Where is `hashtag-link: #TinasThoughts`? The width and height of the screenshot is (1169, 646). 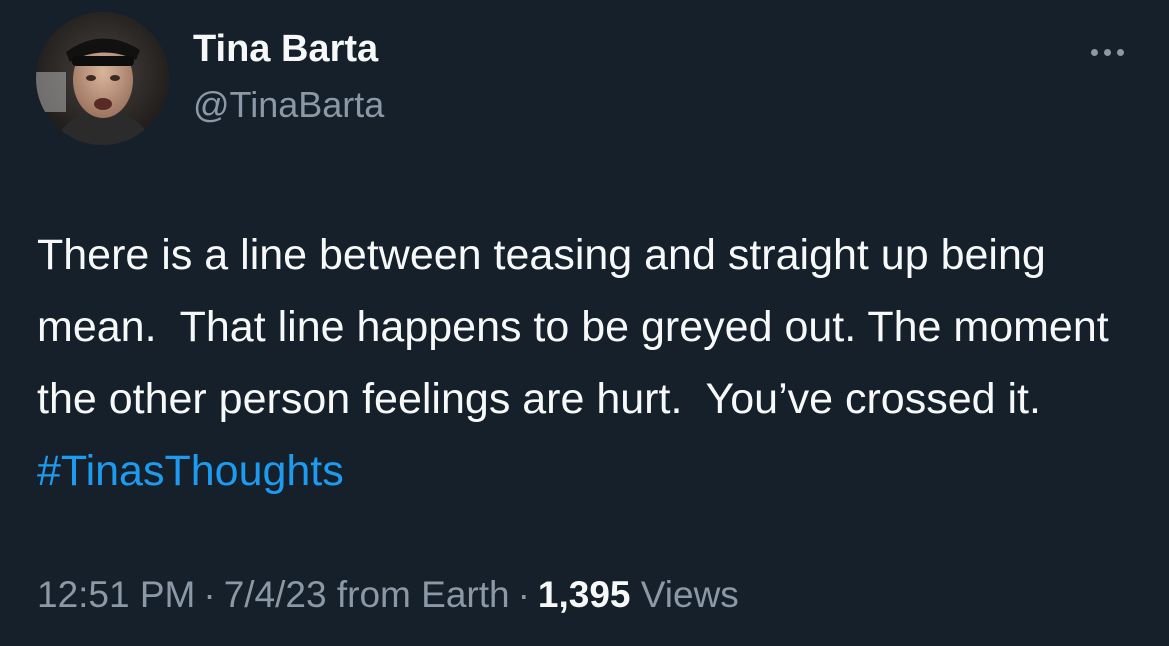 hashtag-link: #TinasThoughts is located at coordinates (190, 471).